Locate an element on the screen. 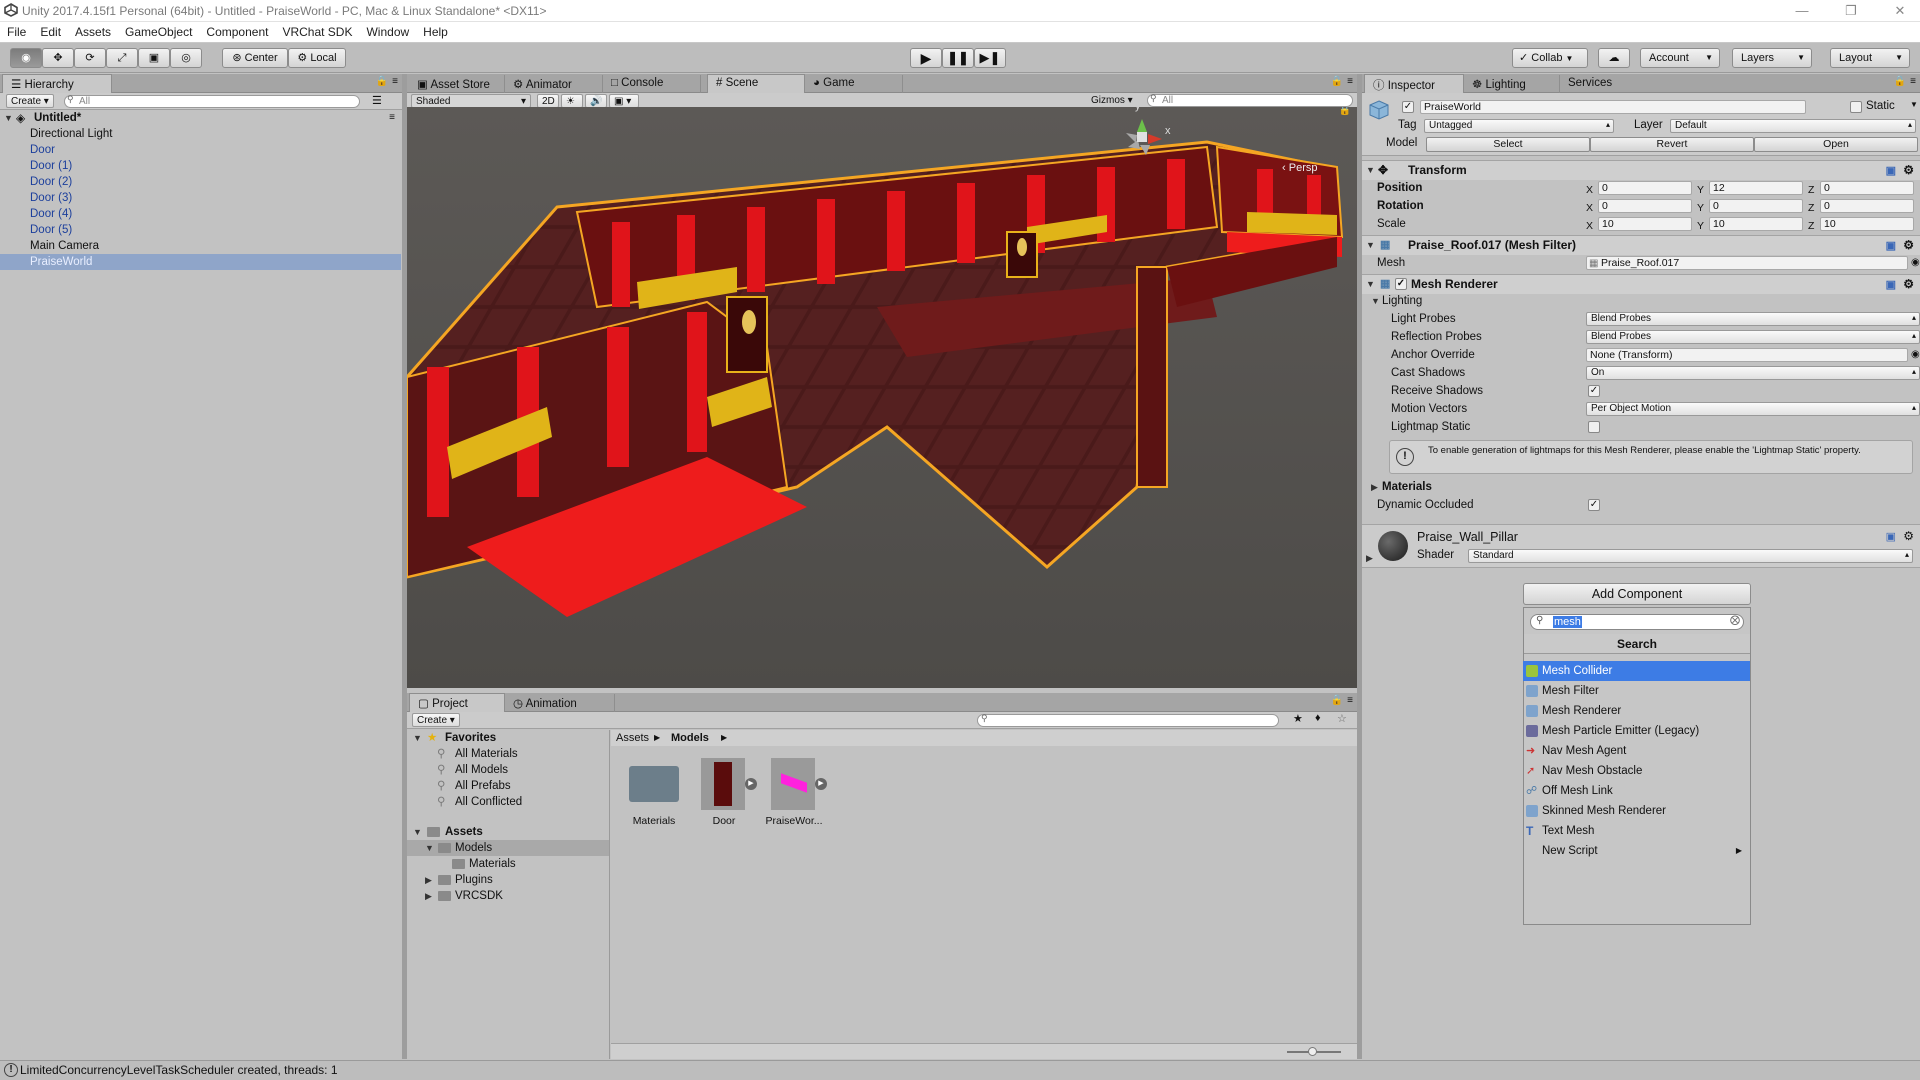  receive-shadows-checkbox: ✓ is located at coordinates (1594, 391).